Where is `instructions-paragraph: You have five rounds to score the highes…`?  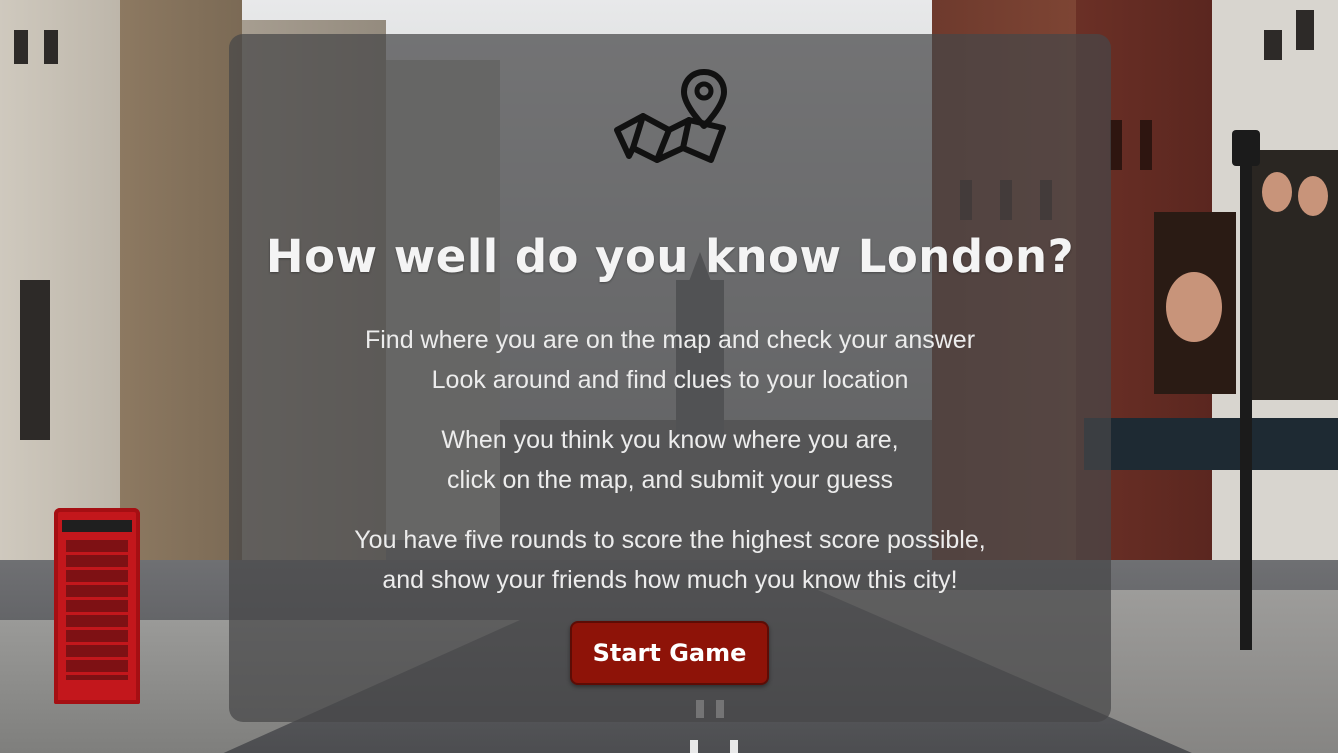 instructions-paragraph: You have five rounds to score the highes… is located at coordinates (670, 560).